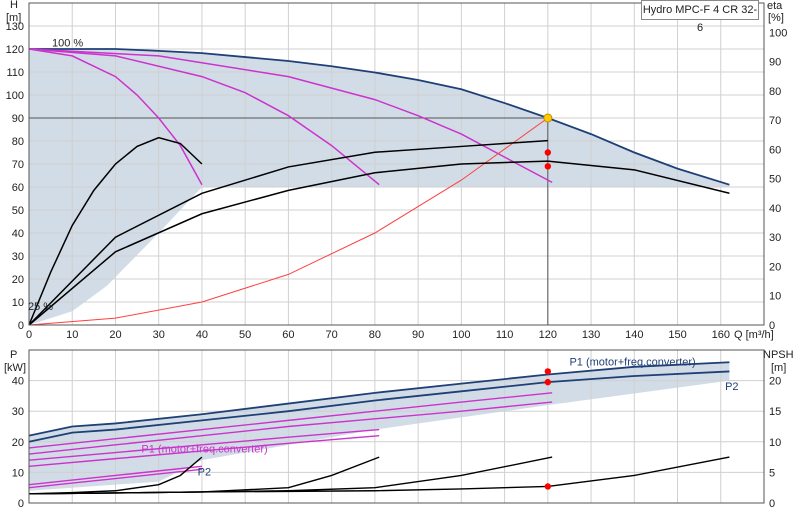  I want to click on x-tick-label: 20, so click(115, 335).